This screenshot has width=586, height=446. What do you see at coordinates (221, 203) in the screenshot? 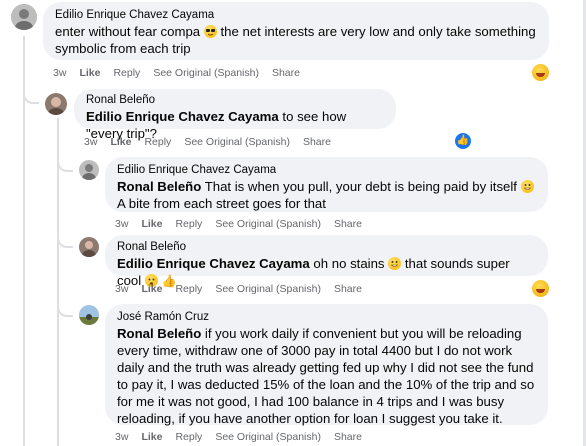
I see `comment-text-part: A bite from each street goes for that` at bounding box center [221, 203].